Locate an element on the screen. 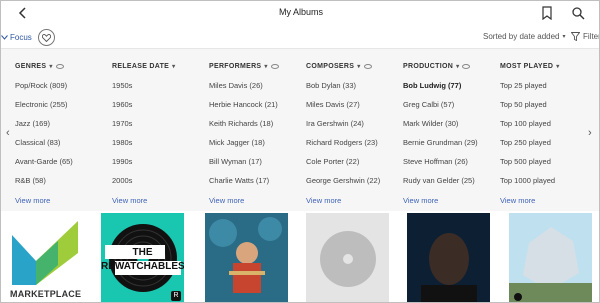  filter-option: Jazz (169) is located at coordinates (63, 128).